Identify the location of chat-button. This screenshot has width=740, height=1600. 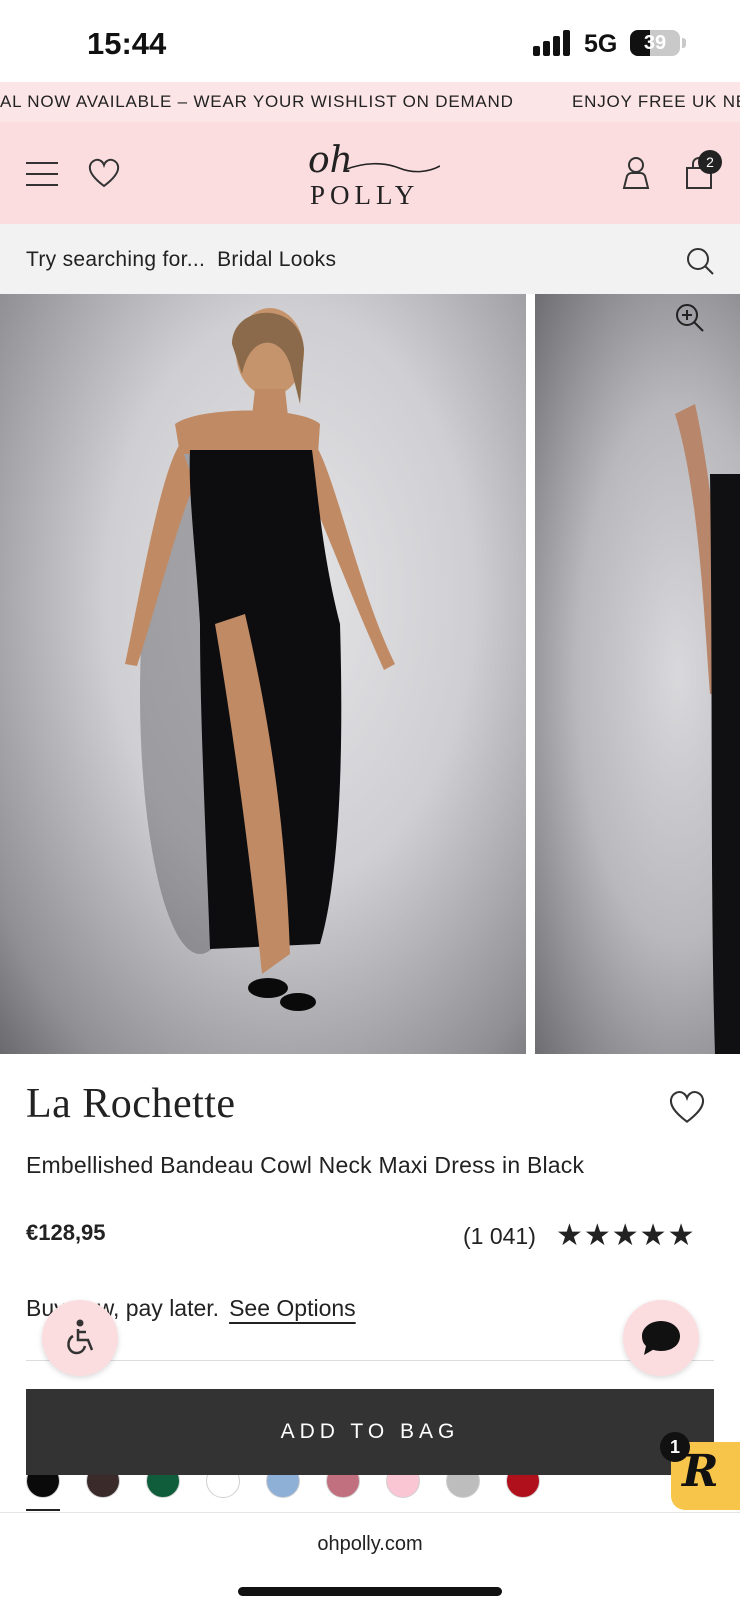
(661, 1338).